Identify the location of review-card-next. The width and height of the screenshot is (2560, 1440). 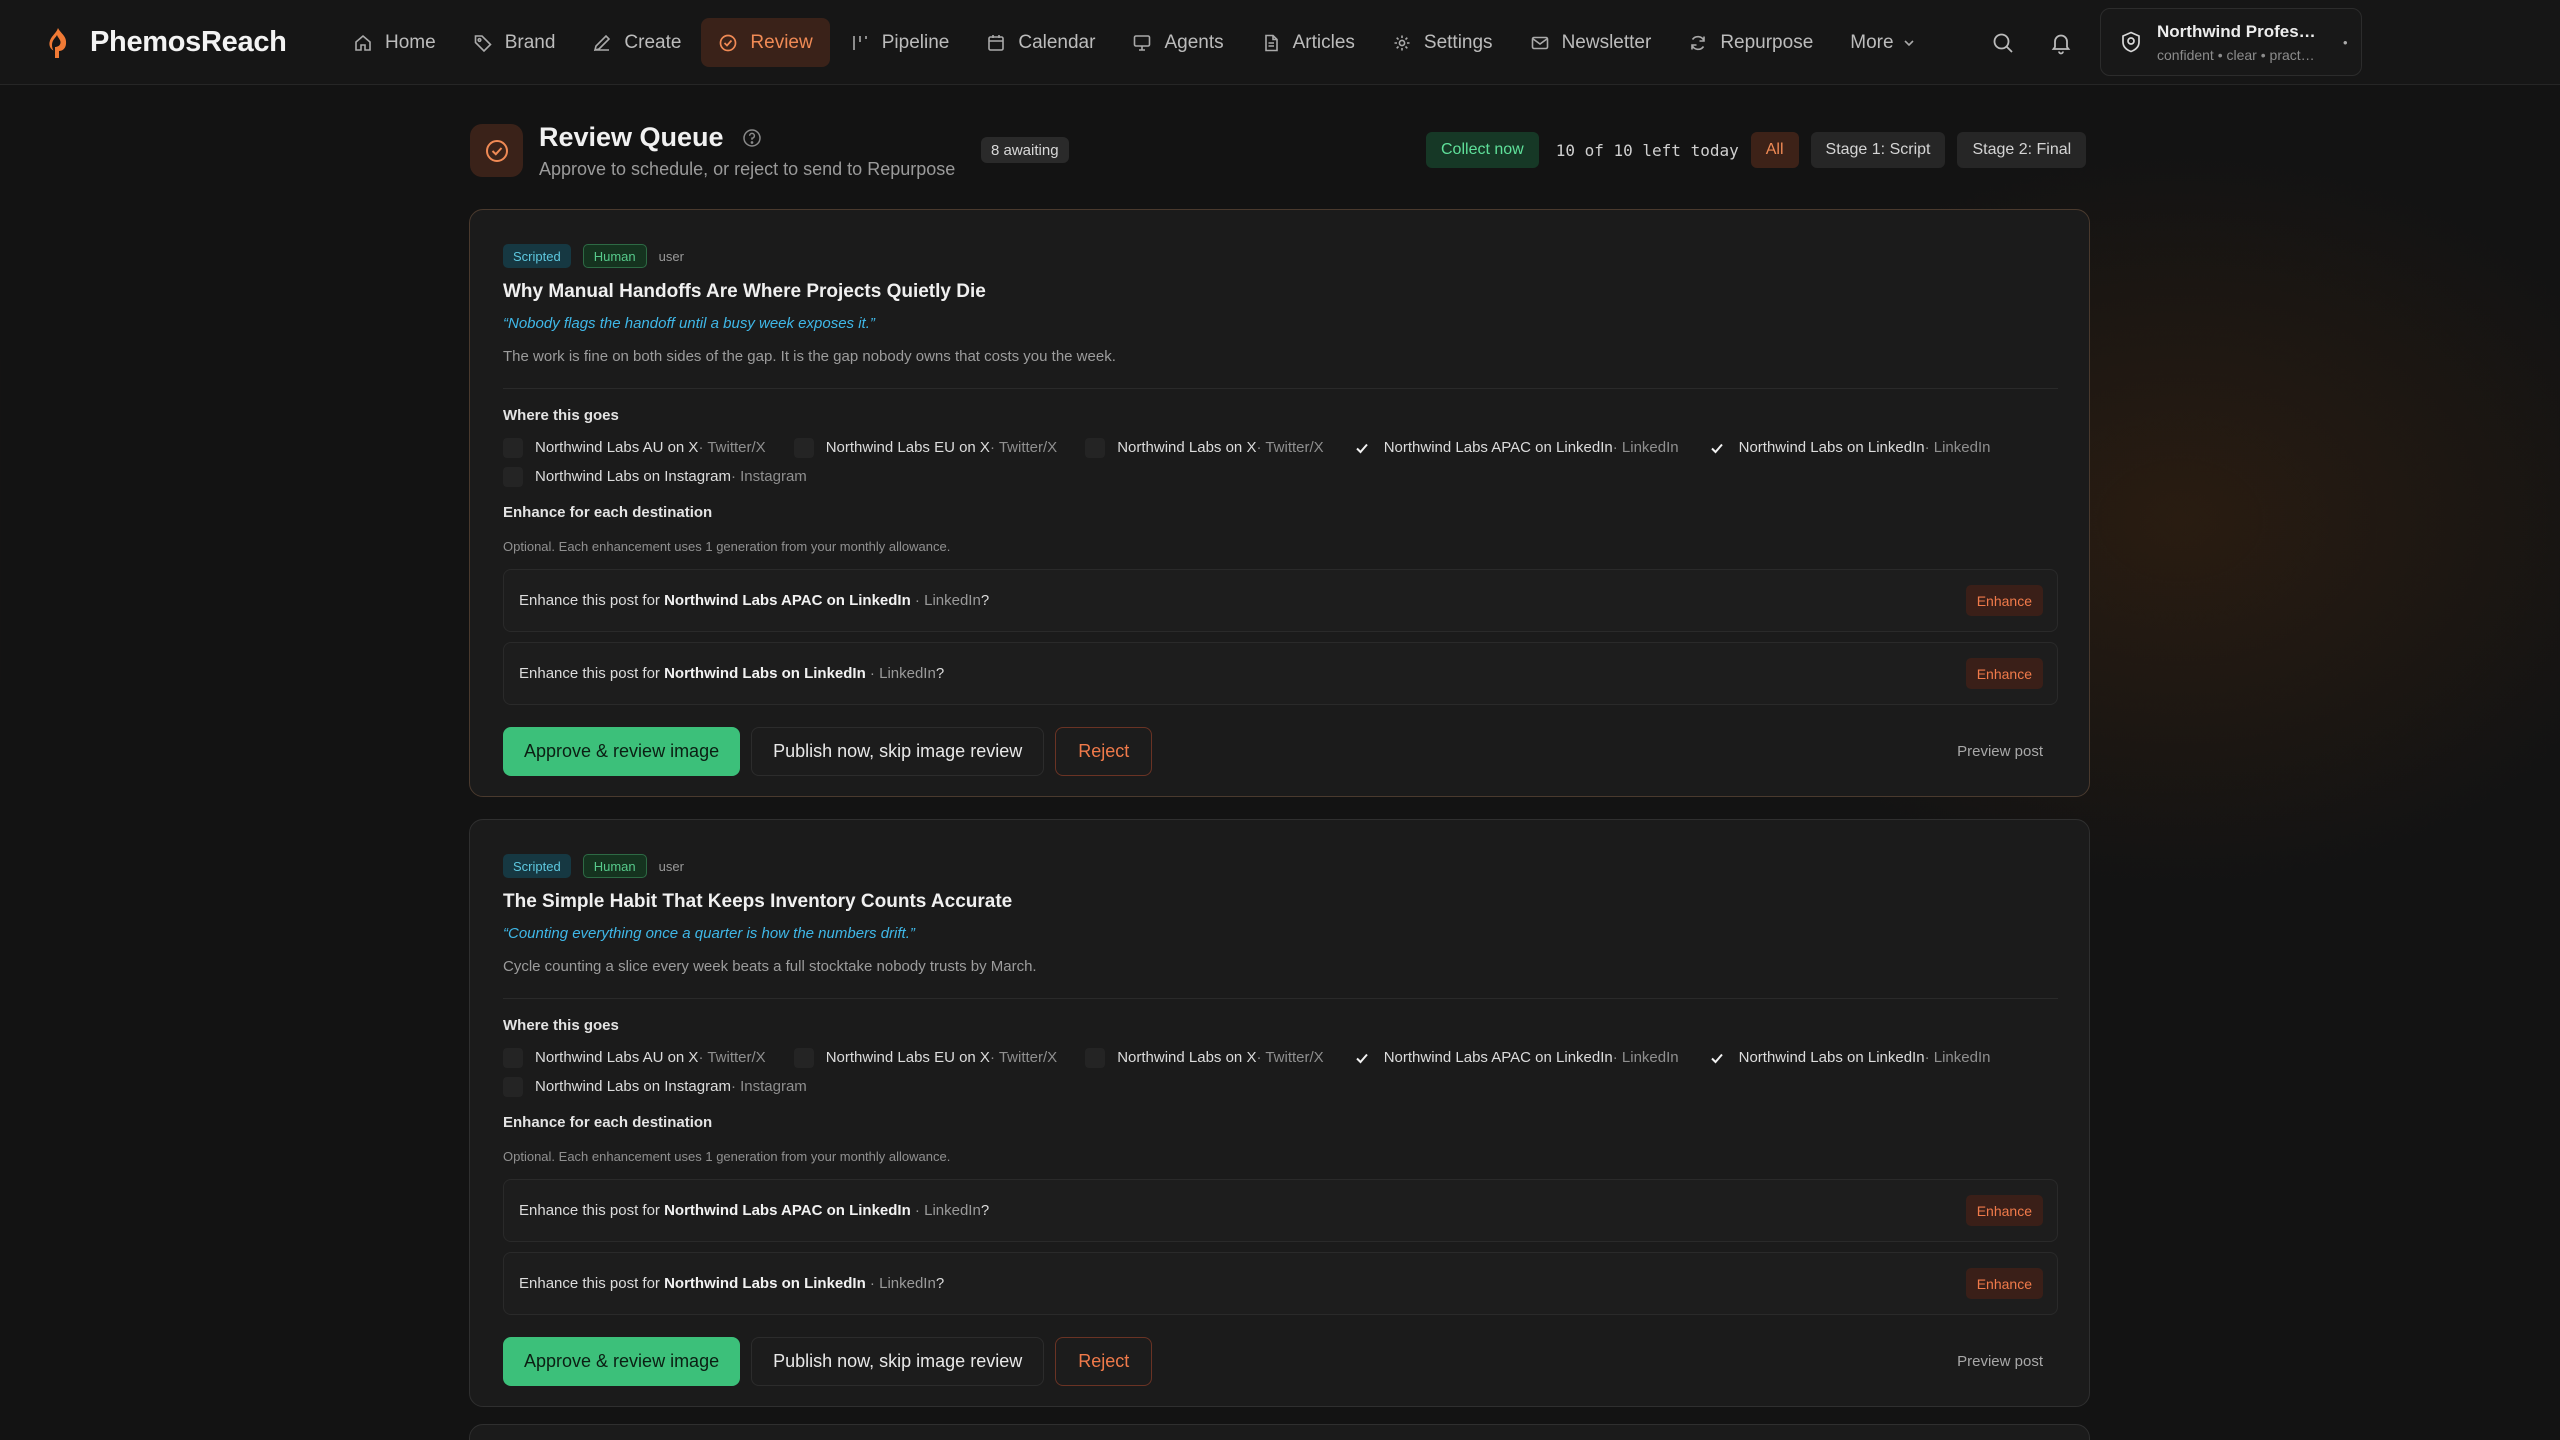
(1279, 1432).